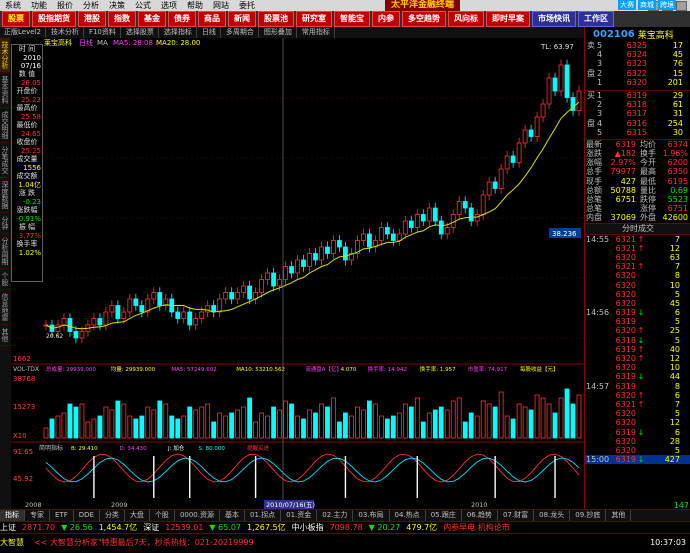  I want to click on menu-system: 系统, so click(13, 5).